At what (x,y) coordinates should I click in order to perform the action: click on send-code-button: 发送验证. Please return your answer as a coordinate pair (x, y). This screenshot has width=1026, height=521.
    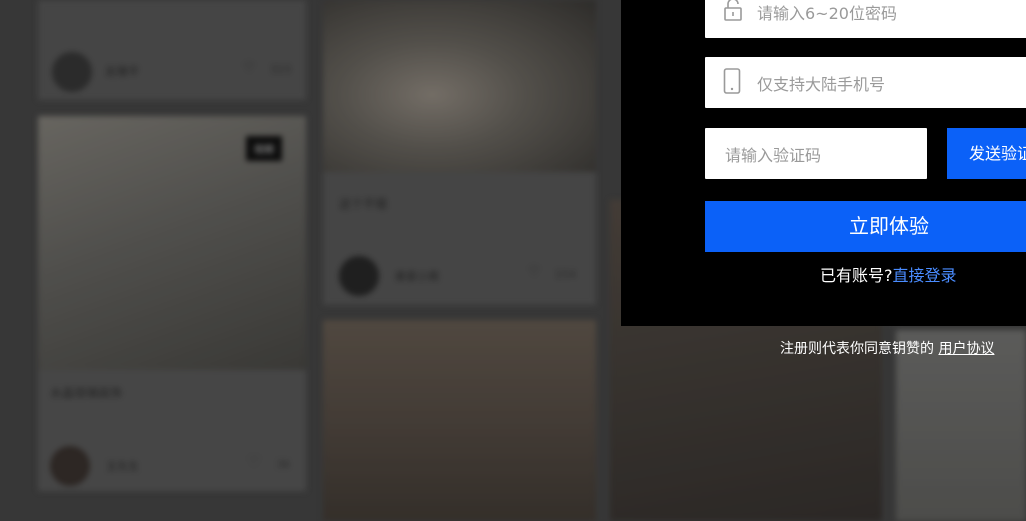
    Looking at the image, I should click on (986, 153).